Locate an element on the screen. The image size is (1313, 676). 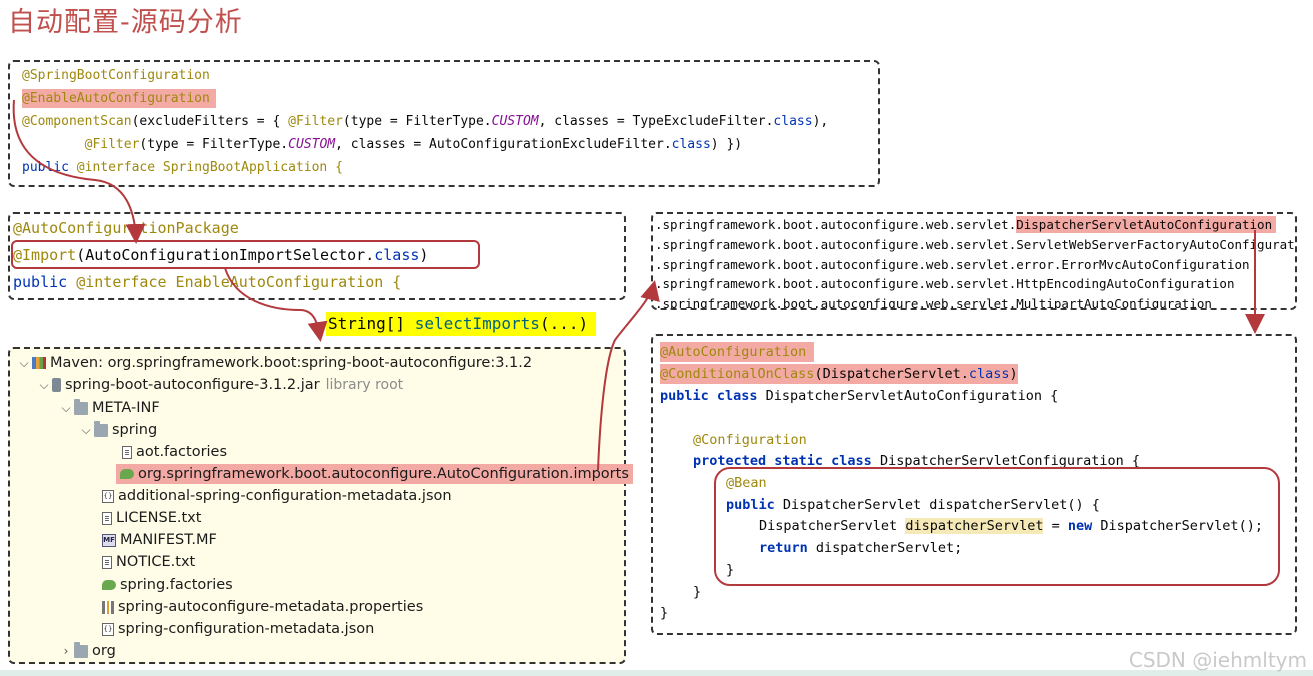
jar-icon is located at coordinates (56, 385).